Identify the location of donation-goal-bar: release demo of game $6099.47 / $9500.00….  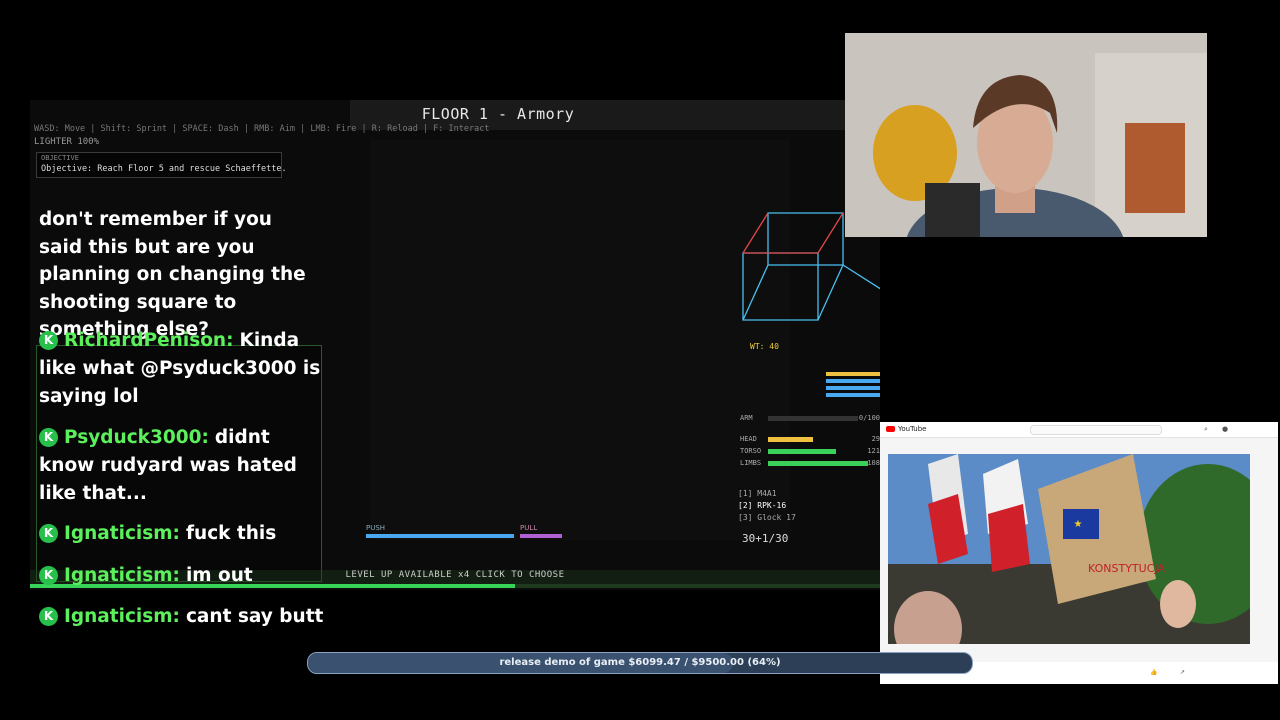
(640, 663).